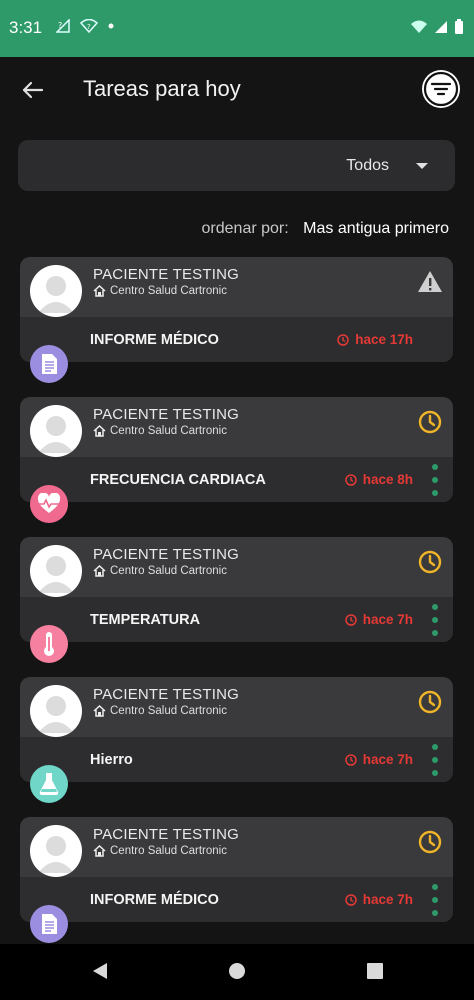 The height and width of the screenshot is (1000, 474). I want to click on wifi-icon: ?, so click(89, 26).